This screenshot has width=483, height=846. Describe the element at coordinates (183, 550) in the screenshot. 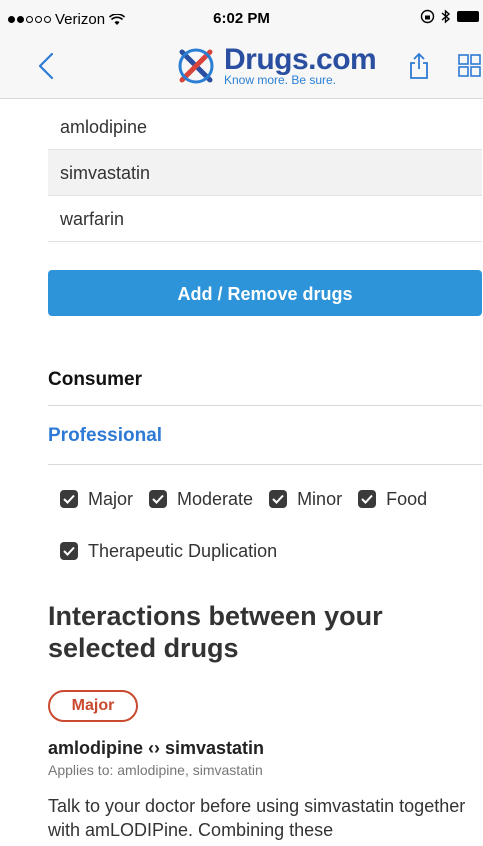

I see `filter-therapeutic-label: Therapeutic Duplication` at that location.